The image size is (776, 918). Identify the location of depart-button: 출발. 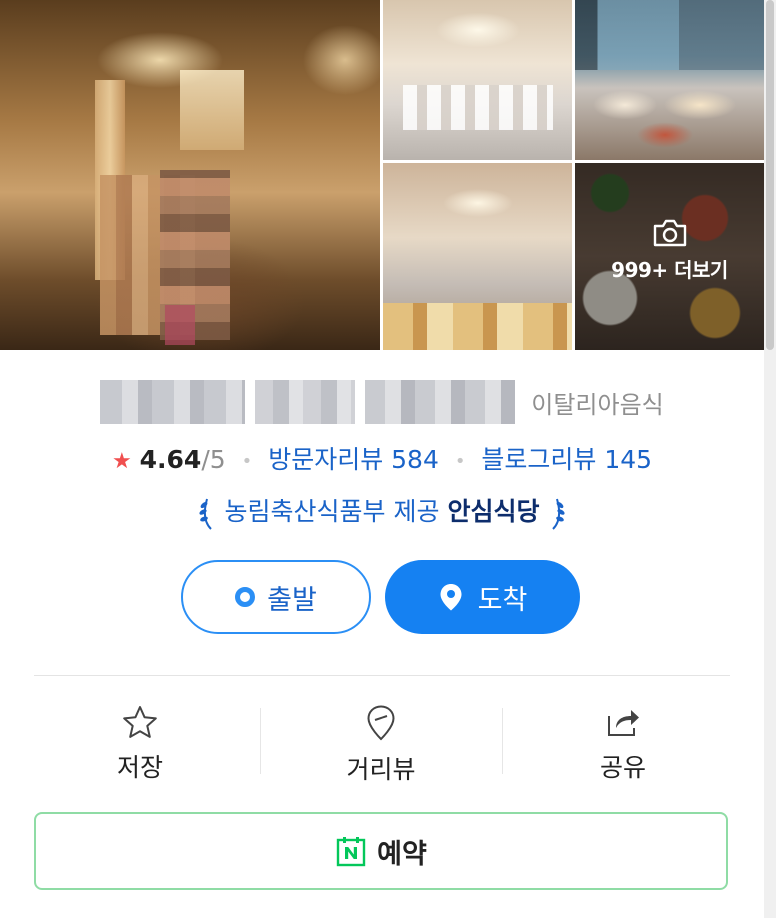
(276, 597).